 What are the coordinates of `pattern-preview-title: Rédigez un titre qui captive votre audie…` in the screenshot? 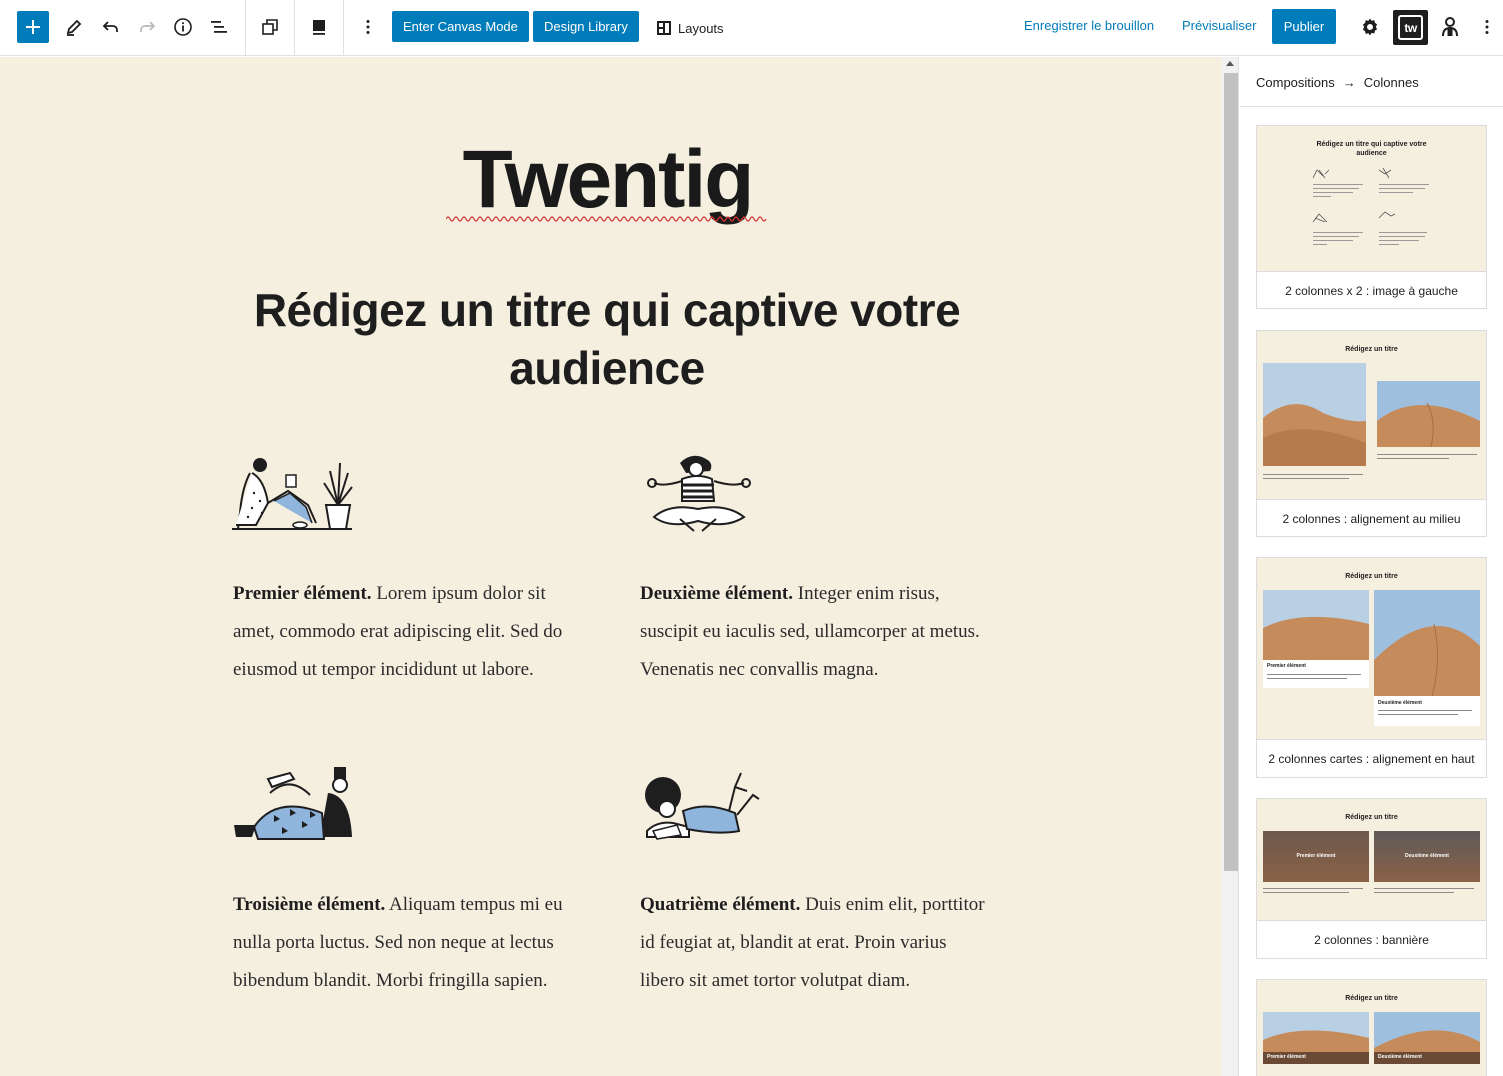 It's located at (1371, 149).